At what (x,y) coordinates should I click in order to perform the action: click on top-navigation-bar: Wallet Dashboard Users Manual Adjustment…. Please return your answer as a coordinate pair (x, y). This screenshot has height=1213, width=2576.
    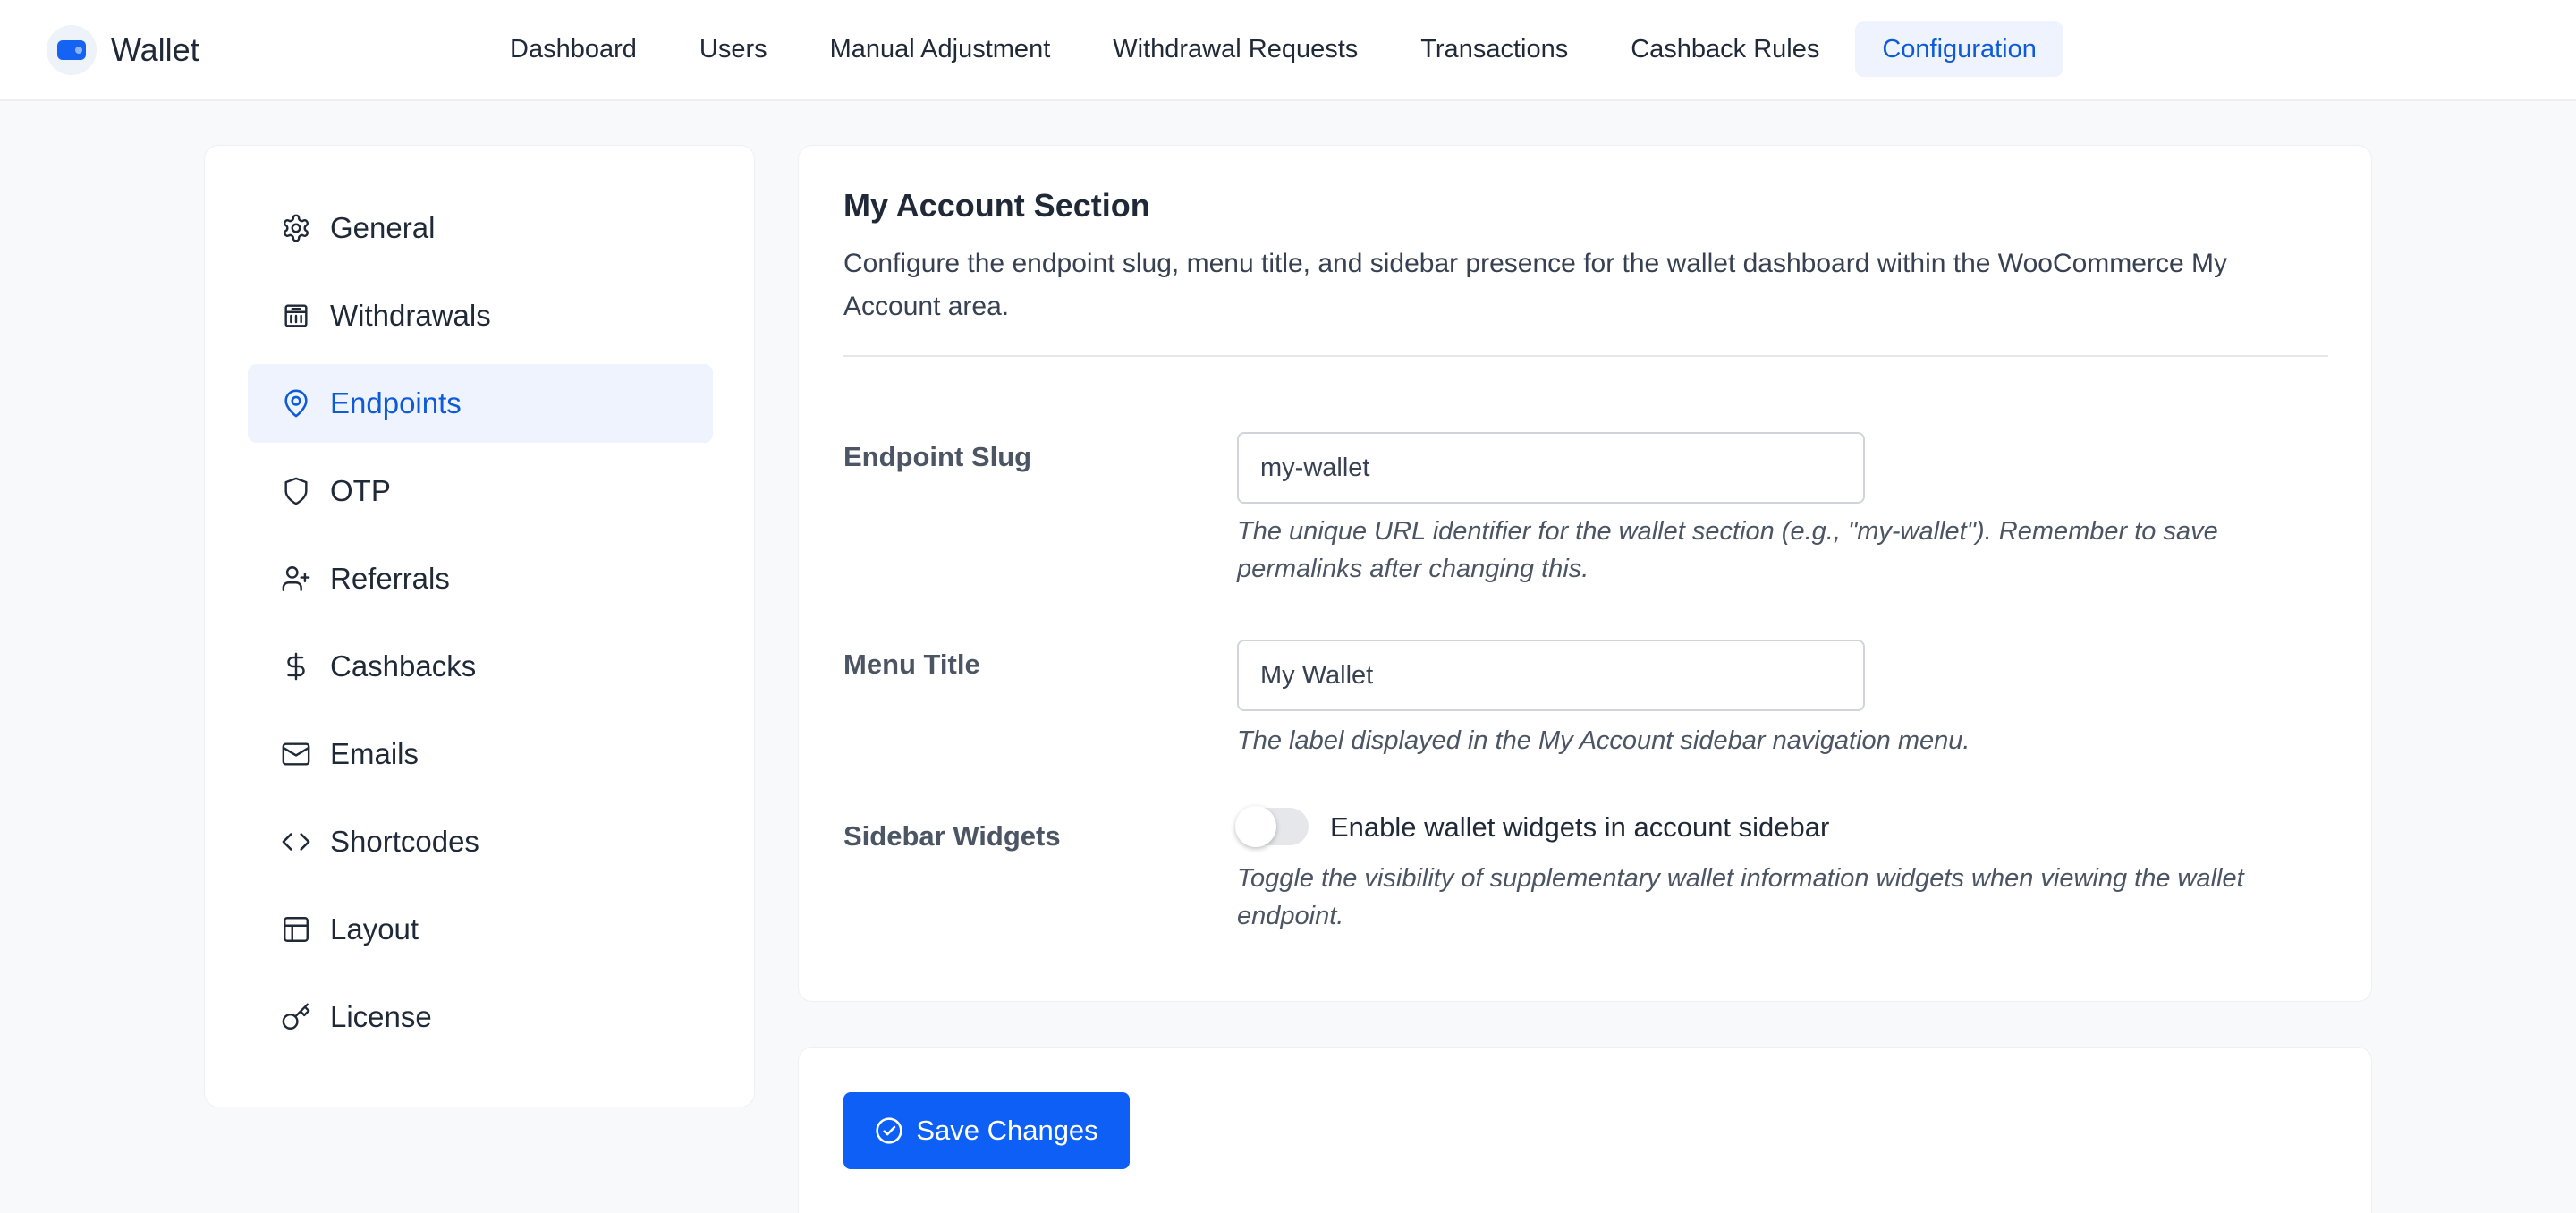
    Looking at the image, I should click on (1288, 50).